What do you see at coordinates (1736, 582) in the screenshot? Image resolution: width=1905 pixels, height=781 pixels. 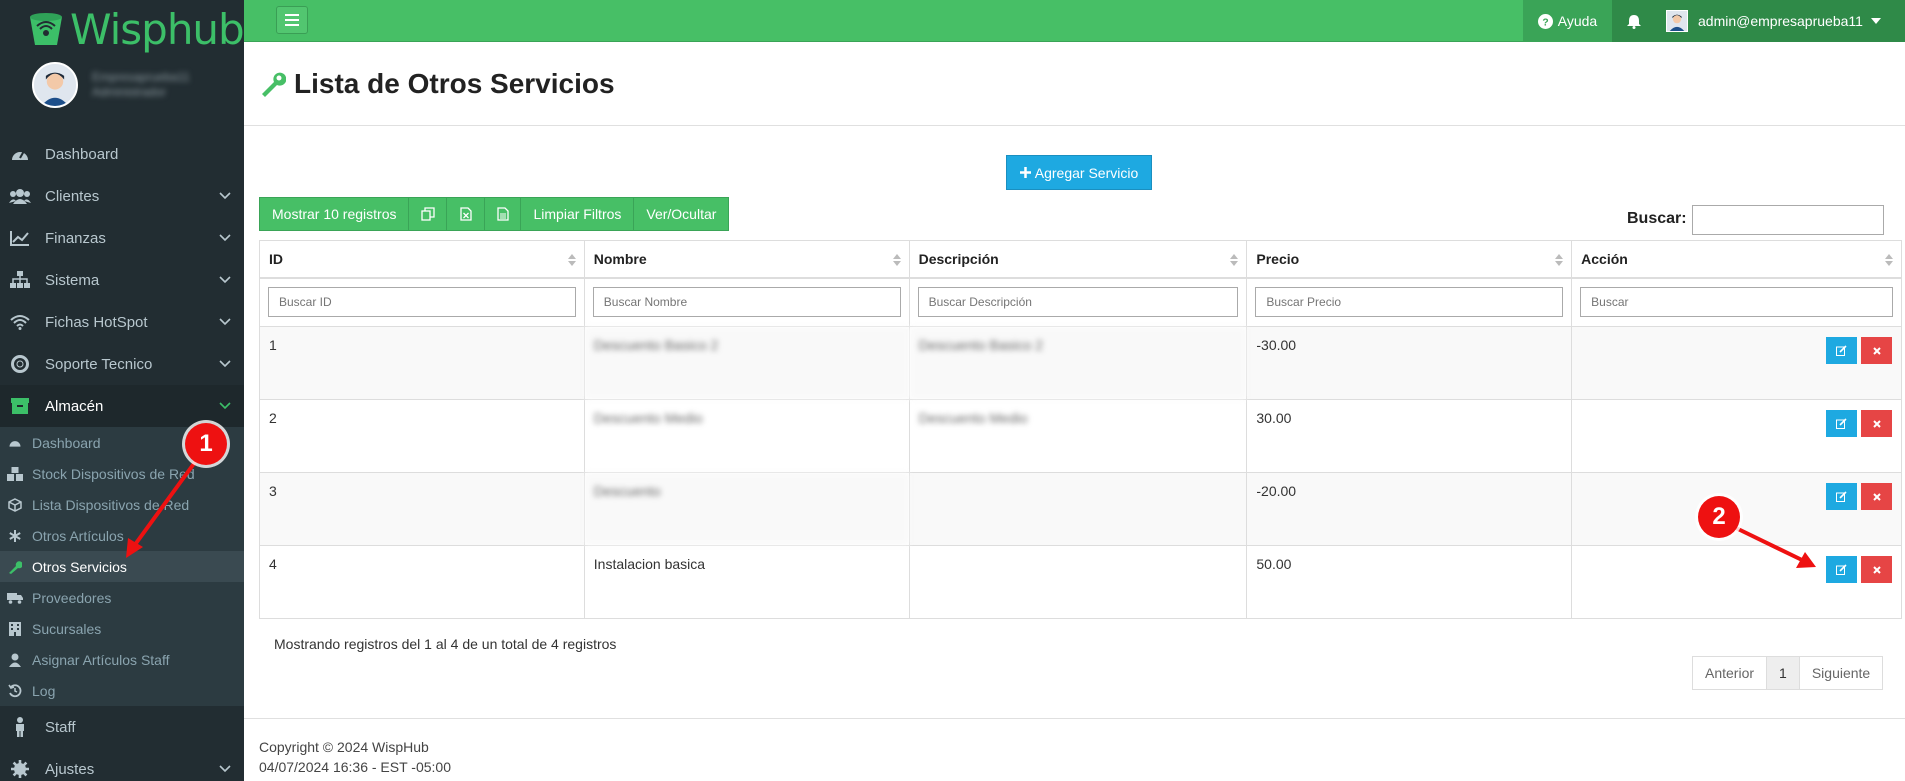 I see `cell-accion` at bounding box center [1736, 582].